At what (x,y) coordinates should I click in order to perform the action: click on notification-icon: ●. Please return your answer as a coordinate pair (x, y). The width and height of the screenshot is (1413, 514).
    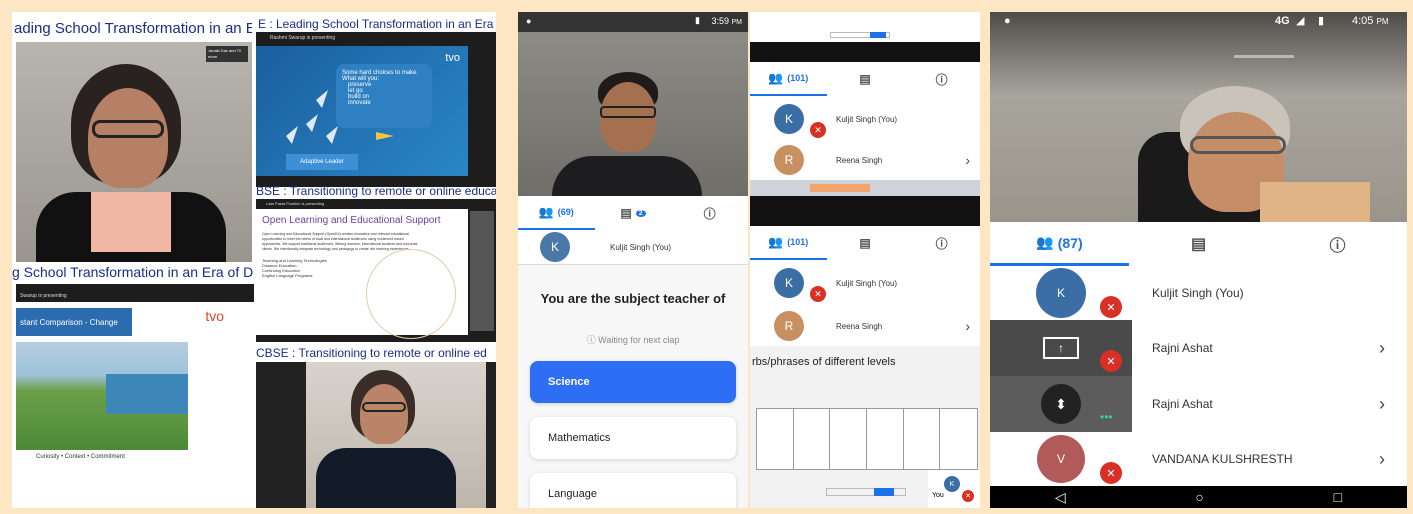
    Looking at the image, I should click on (1007, 21).